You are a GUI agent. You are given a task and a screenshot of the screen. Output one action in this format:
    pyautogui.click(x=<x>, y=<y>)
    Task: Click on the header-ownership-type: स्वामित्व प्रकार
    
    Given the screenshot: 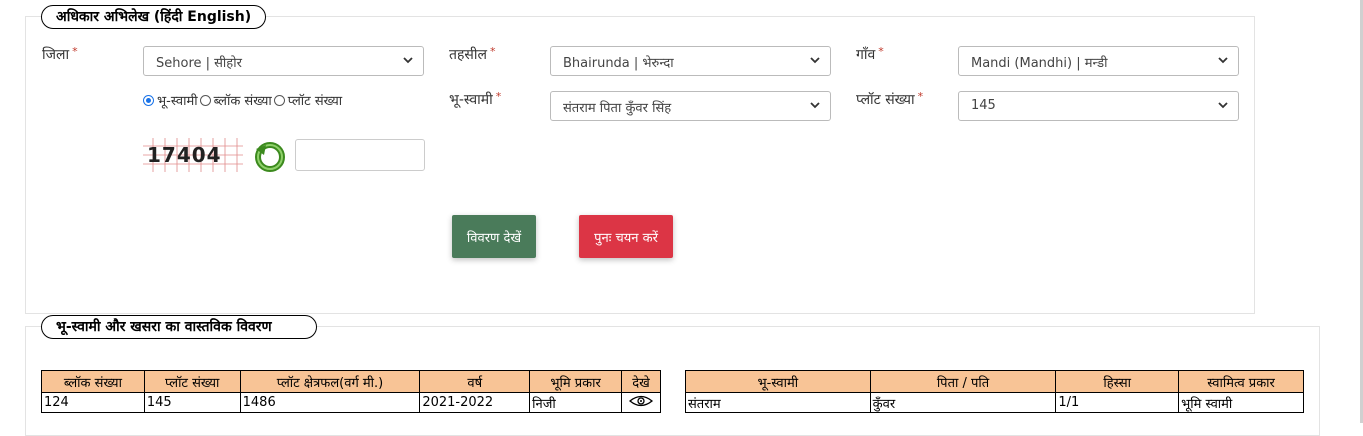 What is the action you would take?
    pyautogui.click(x=1241, y=381)
    